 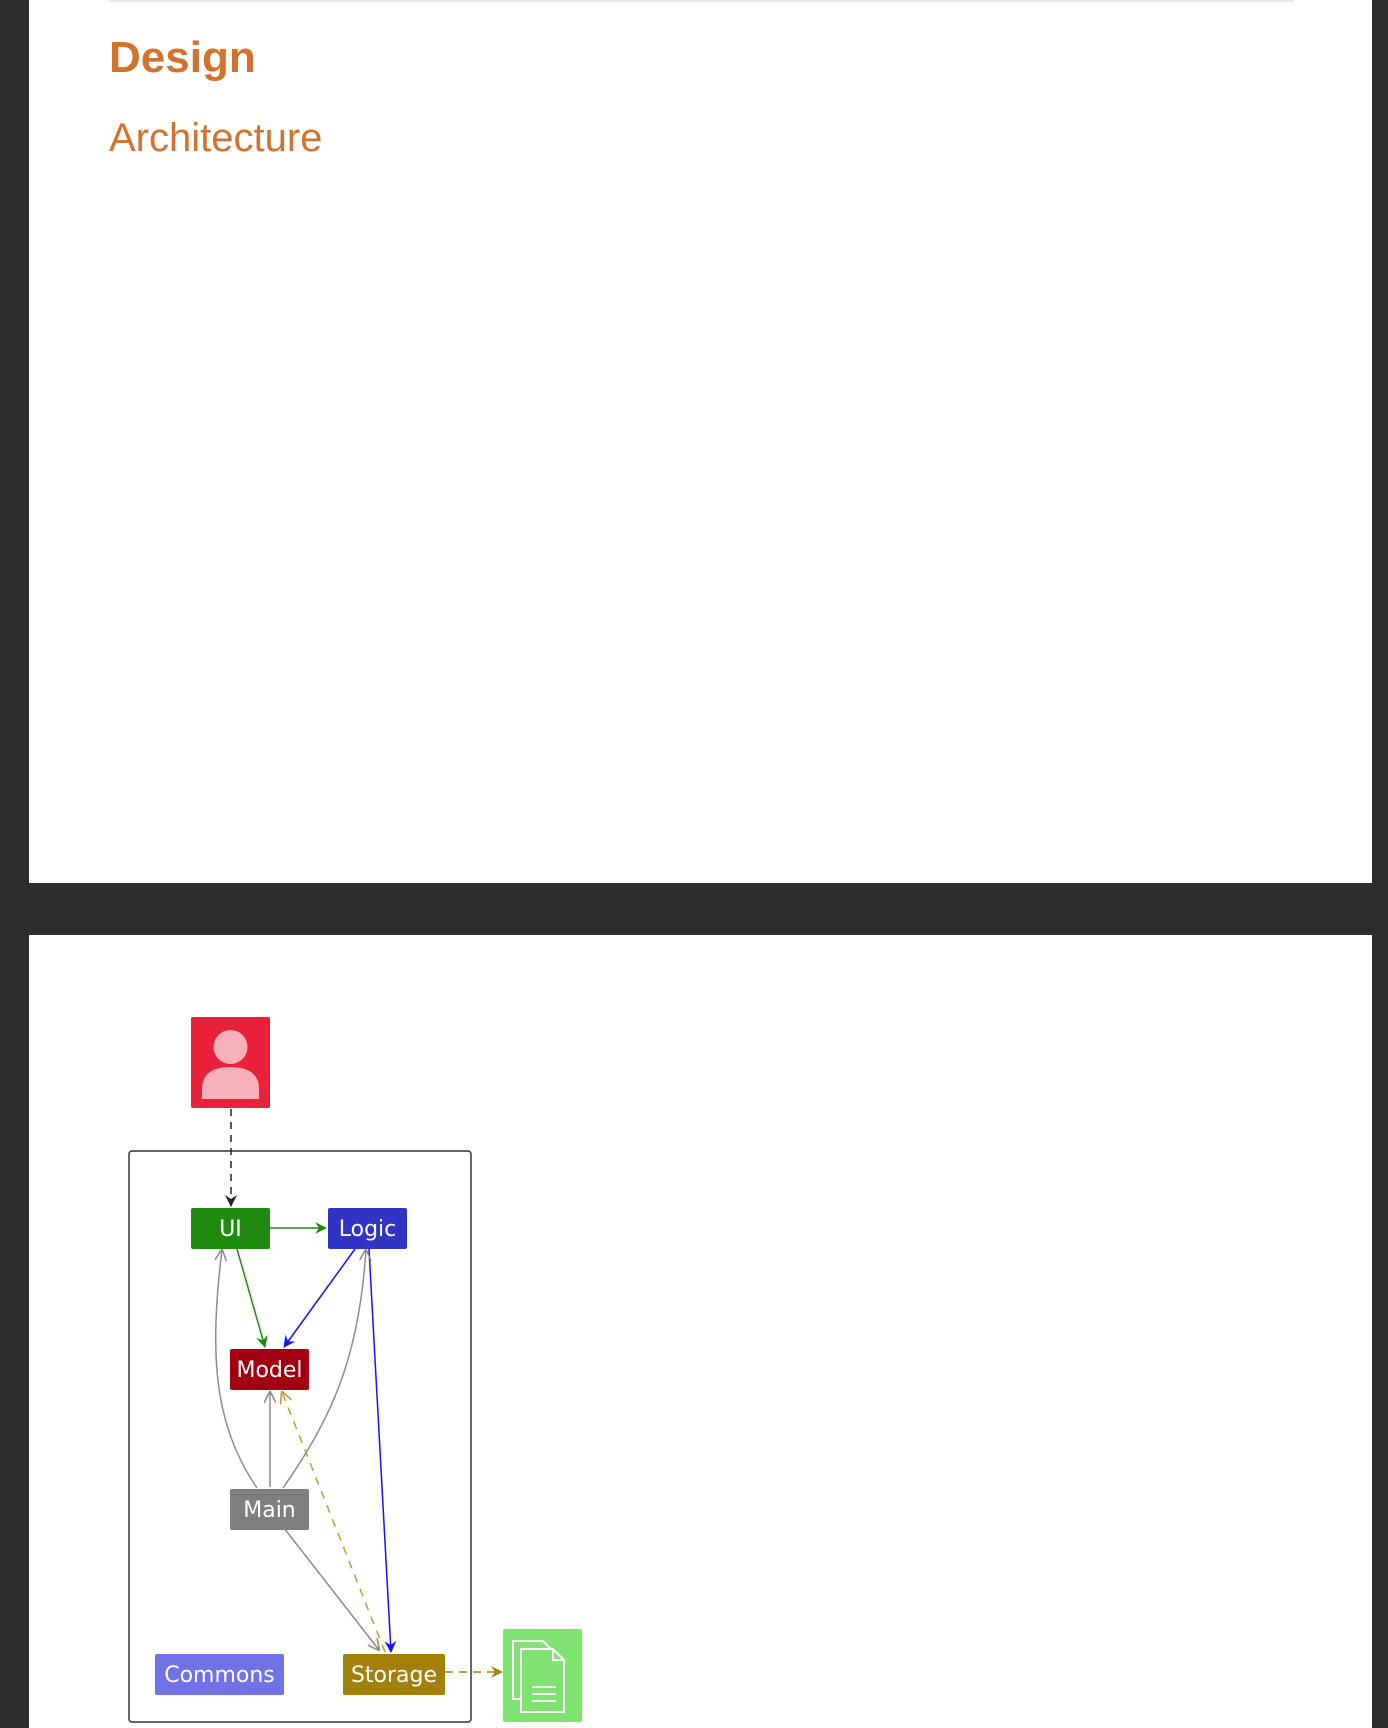 I want to click on subsection-title: Architecture, so click(x=216, y=138).